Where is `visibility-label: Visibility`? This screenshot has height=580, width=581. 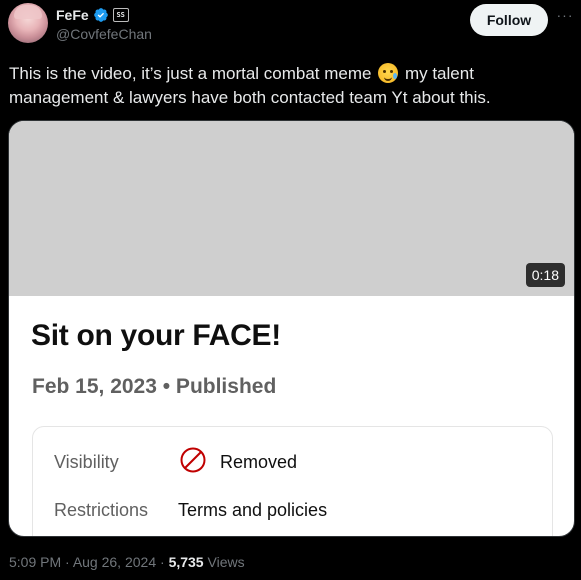
visibility-label: Visibility is located at coordinates (86, 462).